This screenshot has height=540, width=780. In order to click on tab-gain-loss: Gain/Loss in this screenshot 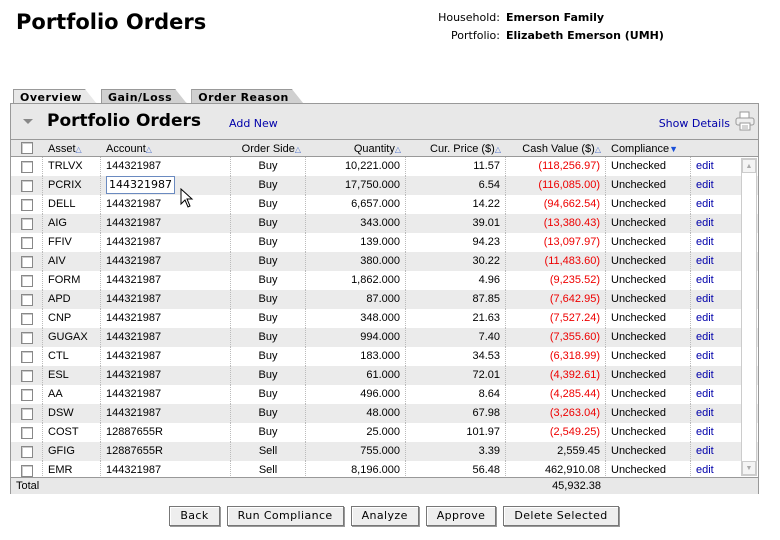, I will do `click(144, 96)`.